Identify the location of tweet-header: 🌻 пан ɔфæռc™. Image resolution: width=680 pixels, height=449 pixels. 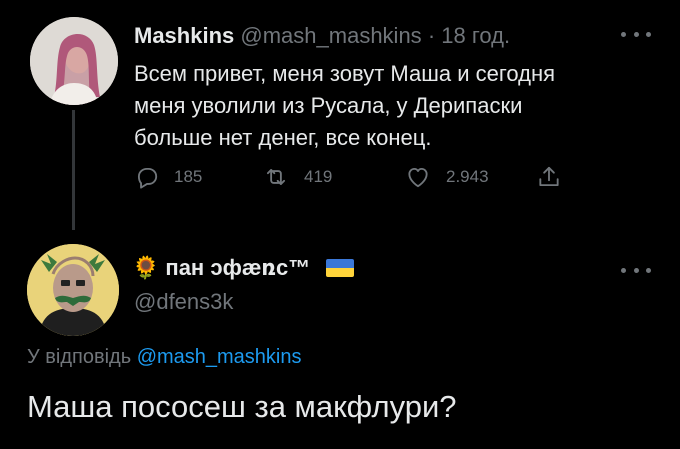
(243, 268).